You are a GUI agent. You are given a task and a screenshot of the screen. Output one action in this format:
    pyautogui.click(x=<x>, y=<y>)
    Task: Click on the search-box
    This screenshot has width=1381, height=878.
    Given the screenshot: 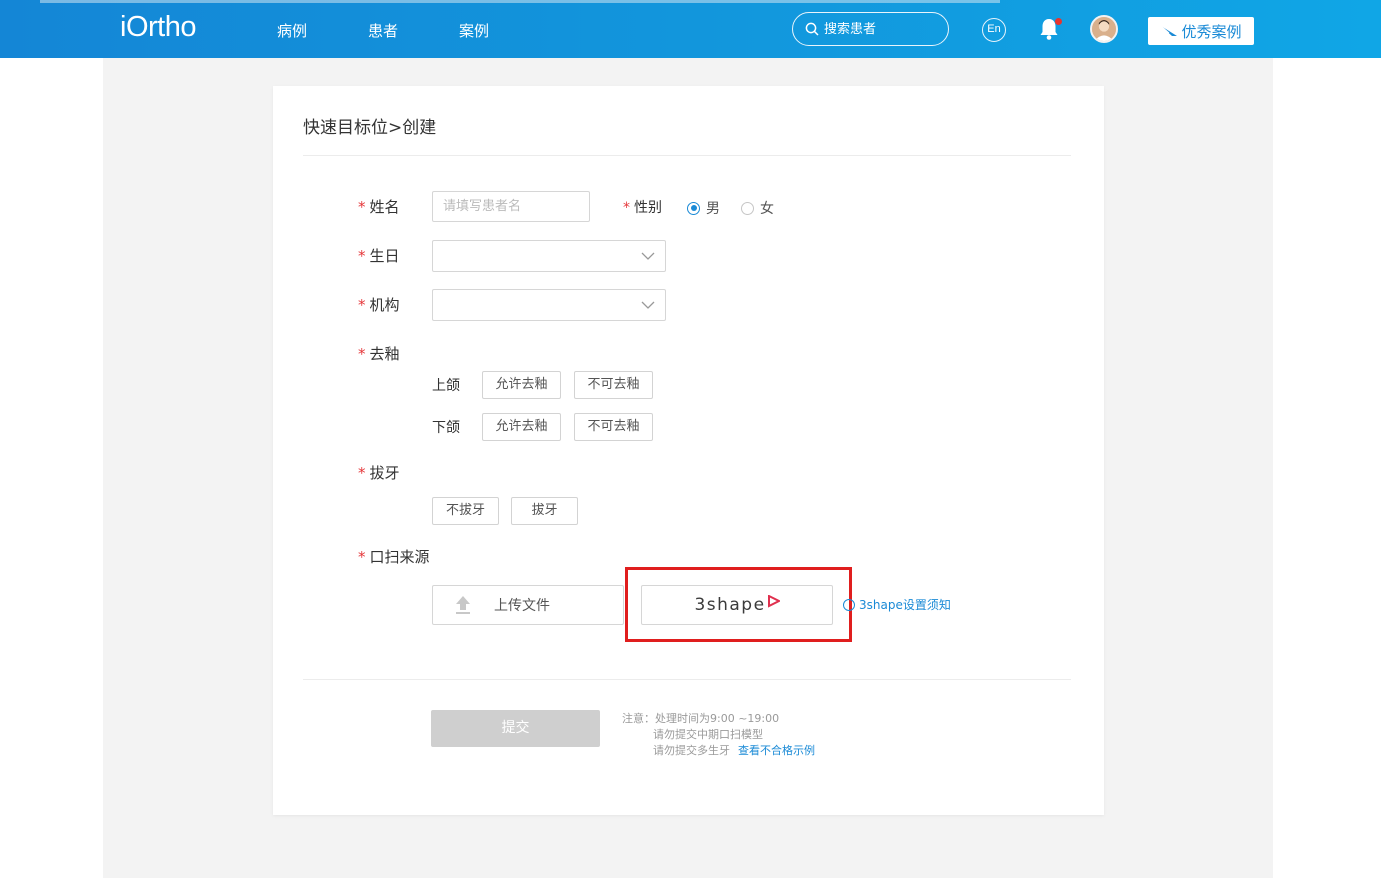 What is the action you would take?
    pyautogui.click(x=870, y=29)
    